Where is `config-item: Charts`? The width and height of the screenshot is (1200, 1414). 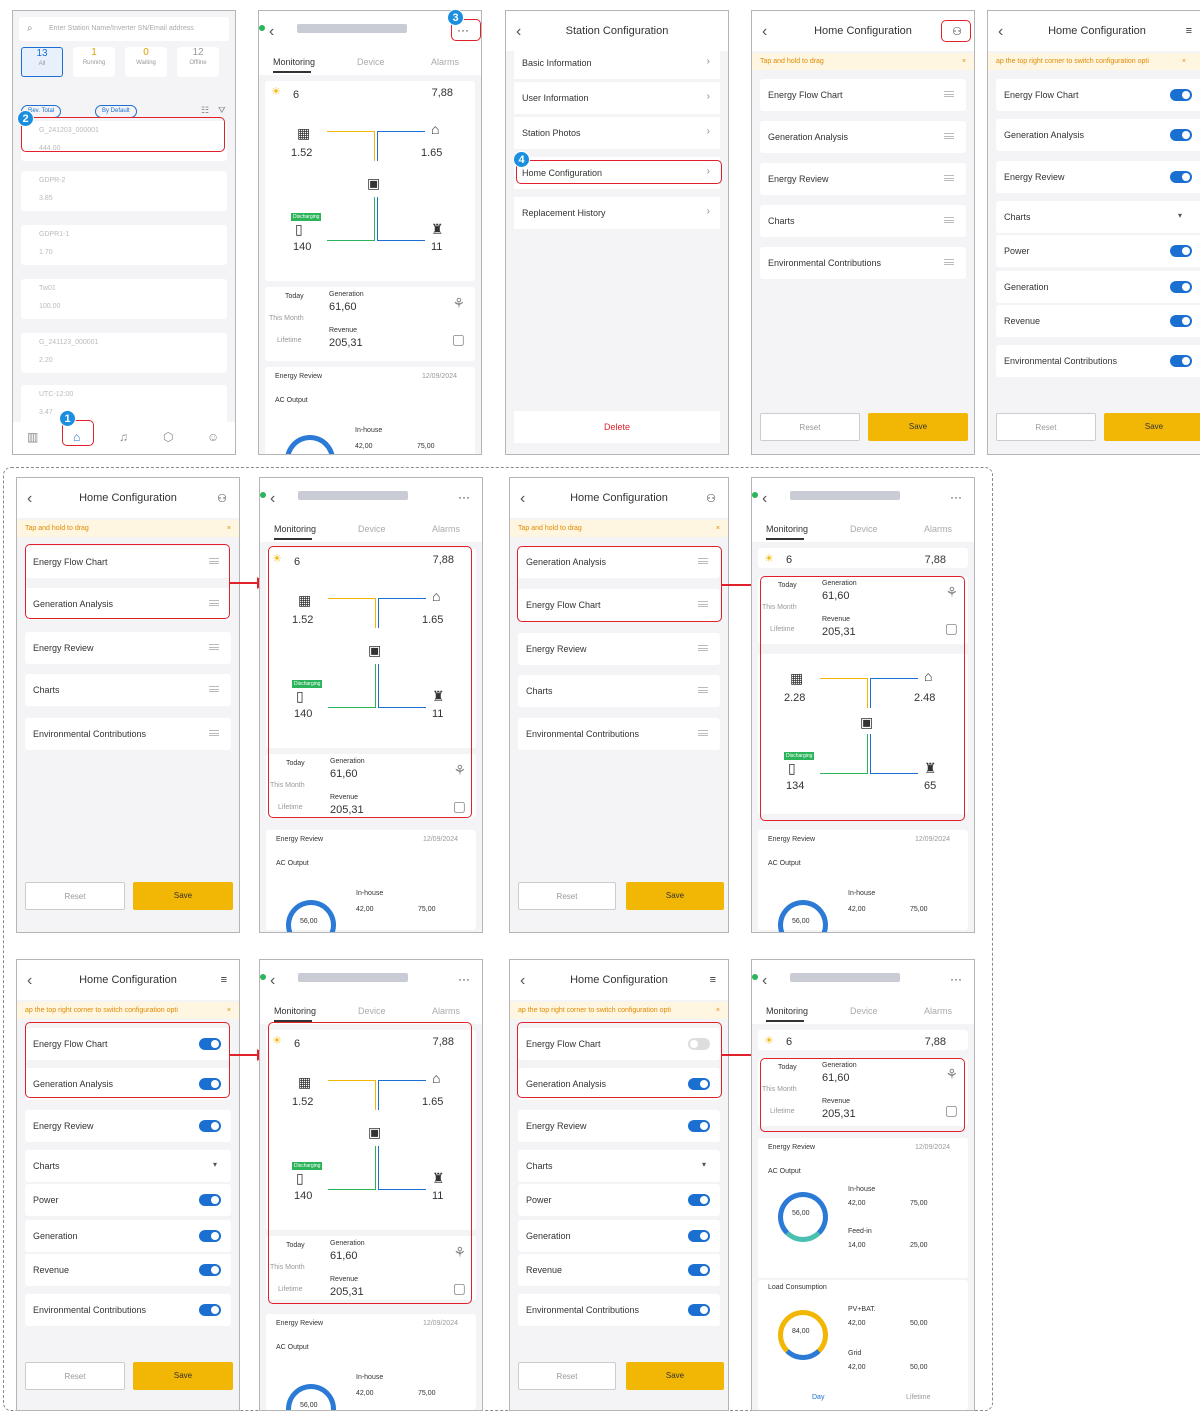
config-item: Charts is located at coordinates (619, 691).